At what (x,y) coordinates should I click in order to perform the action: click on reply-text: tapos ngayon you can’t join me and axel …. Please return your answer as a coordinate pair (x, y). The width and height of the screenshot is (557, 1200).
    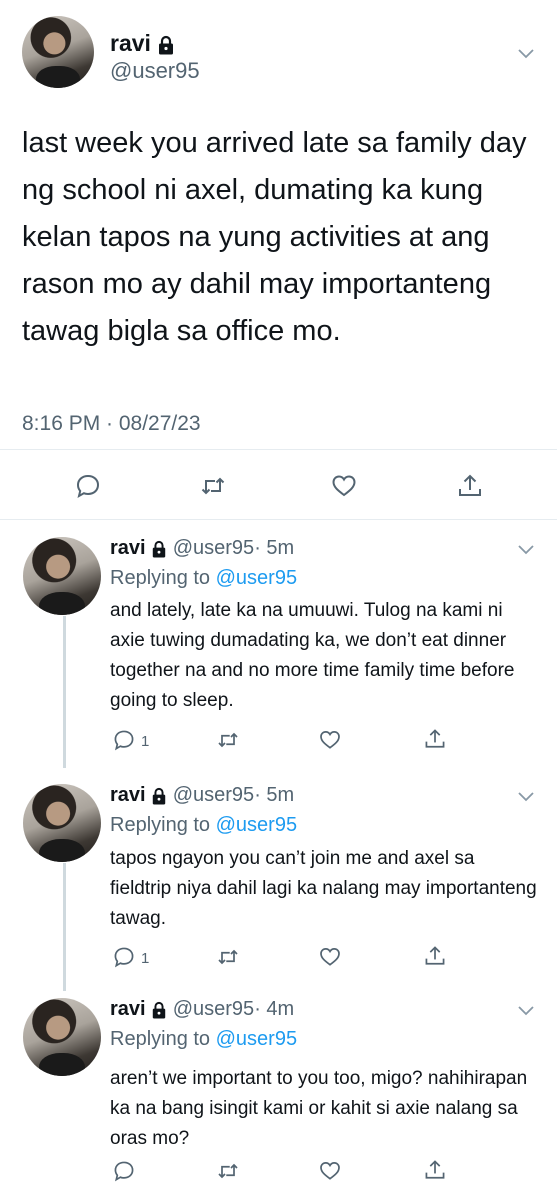
    Looking at the image, I should click on (323, 888).